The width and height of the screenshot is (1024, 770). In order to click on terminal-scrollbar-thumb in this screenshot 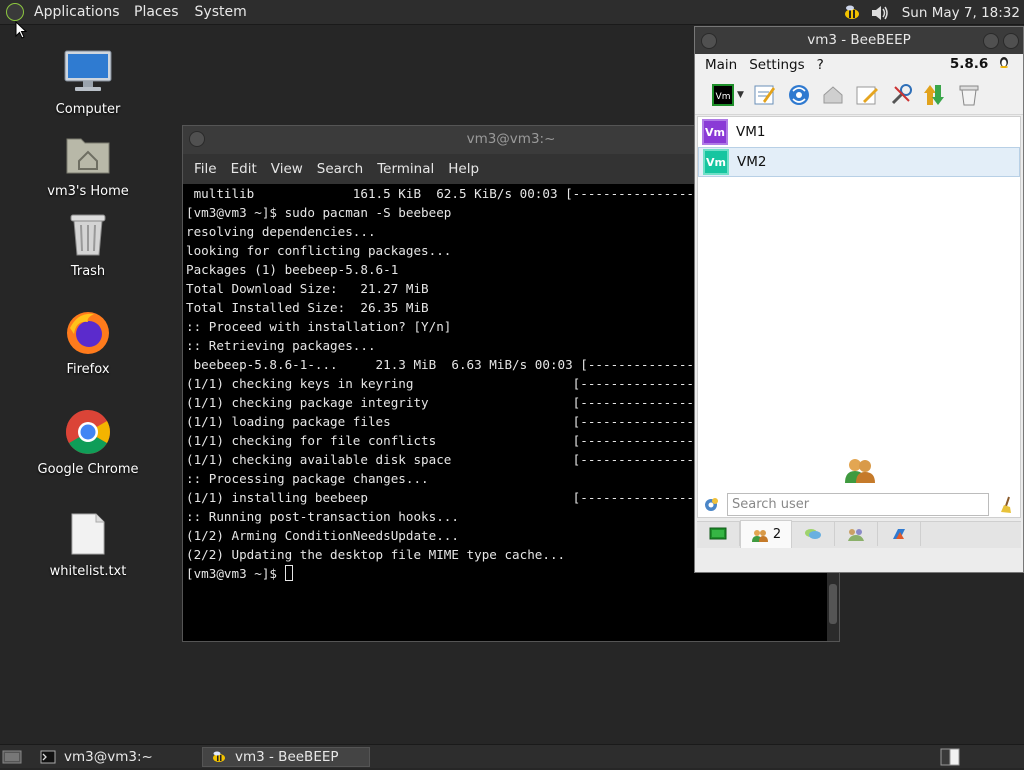, I will do `click(833, 604)`.